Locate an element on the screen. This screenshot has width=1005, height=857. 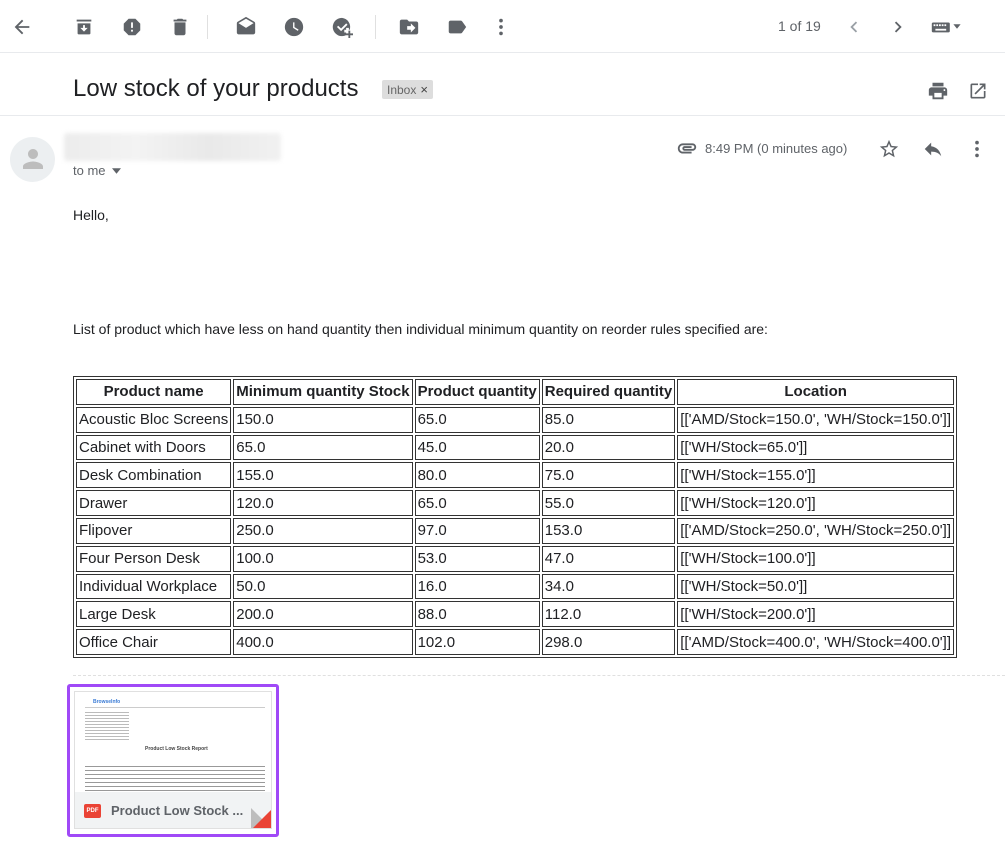
cell: 55.0 is located at coordinates (608, 503).